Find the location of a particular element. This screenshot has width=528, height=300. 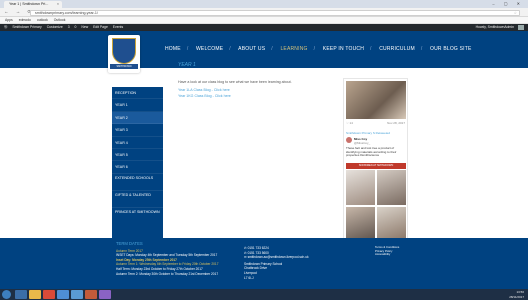

wp-howdy: Howdy, SmithdownAdmin is located at coordinates (495, 27).